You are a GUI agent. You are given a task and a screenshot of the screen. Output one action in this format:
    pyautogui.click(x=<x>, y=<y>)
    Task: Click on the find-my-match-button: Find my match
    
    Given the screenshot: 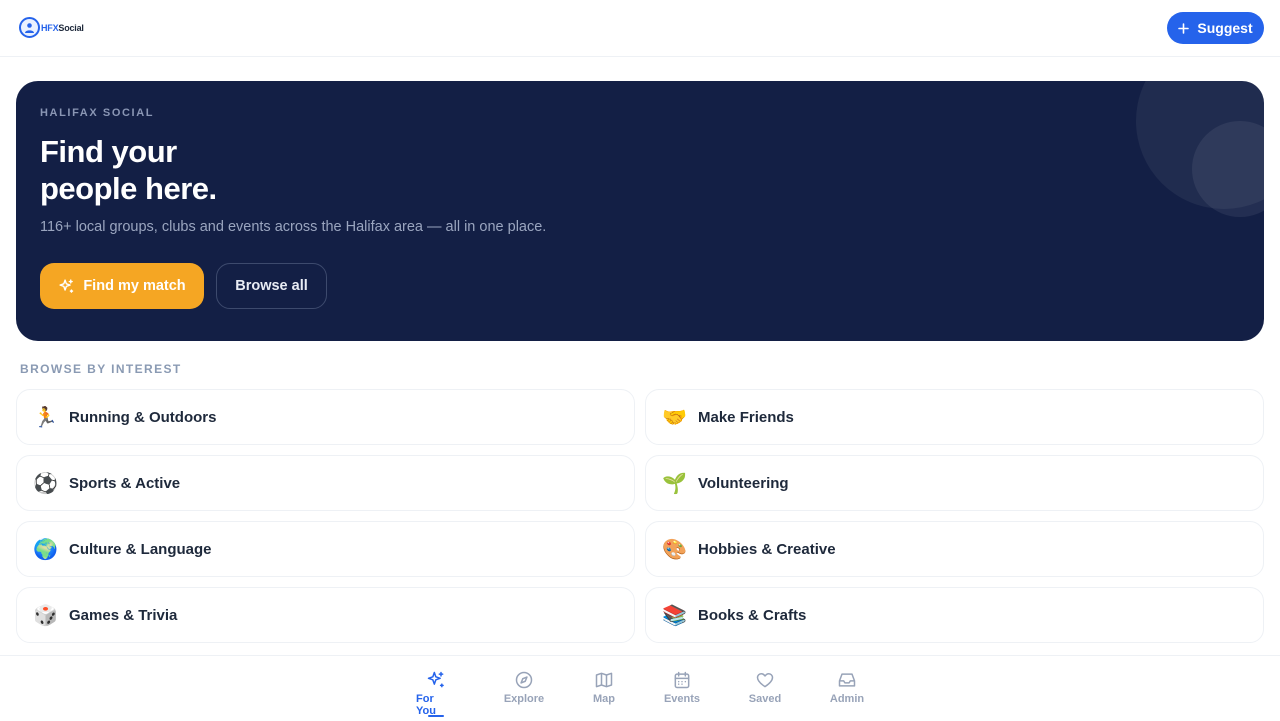 What is the action you would take?
    pyautogui.click(x=122, y=286)
    